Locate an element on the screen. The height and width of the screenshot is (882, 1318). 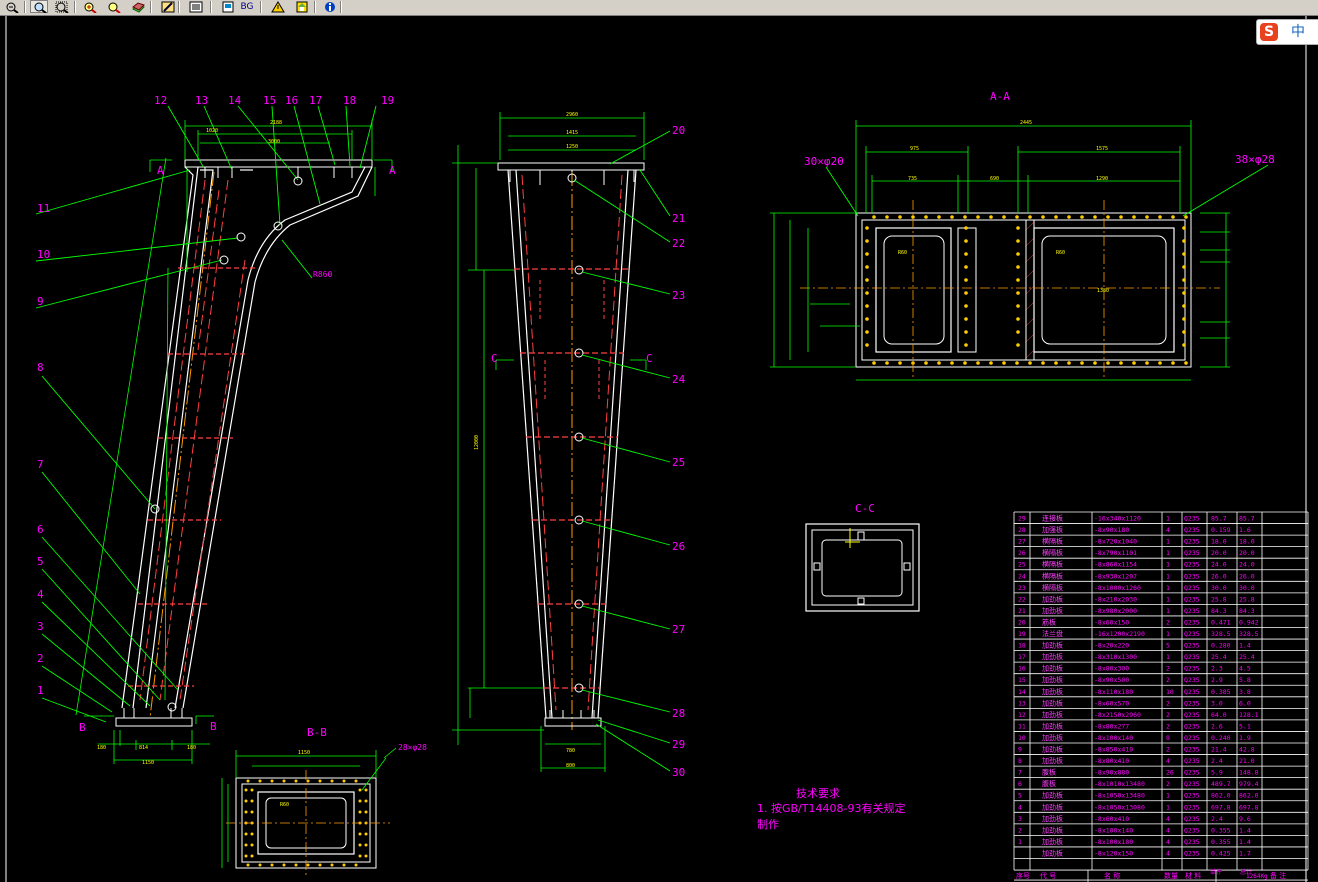
part-number-label: 10 is located at coordinates (43, 254).